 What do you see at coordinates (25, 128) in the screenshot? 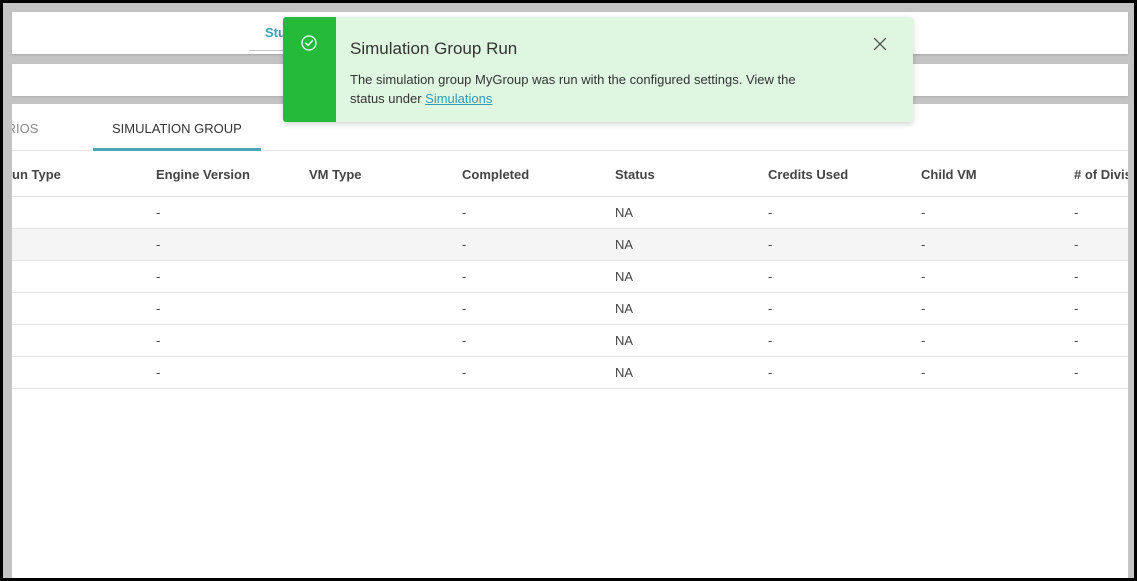
I see `tab-scenarios-label: ARIOS` at bounding box center [25, 128].